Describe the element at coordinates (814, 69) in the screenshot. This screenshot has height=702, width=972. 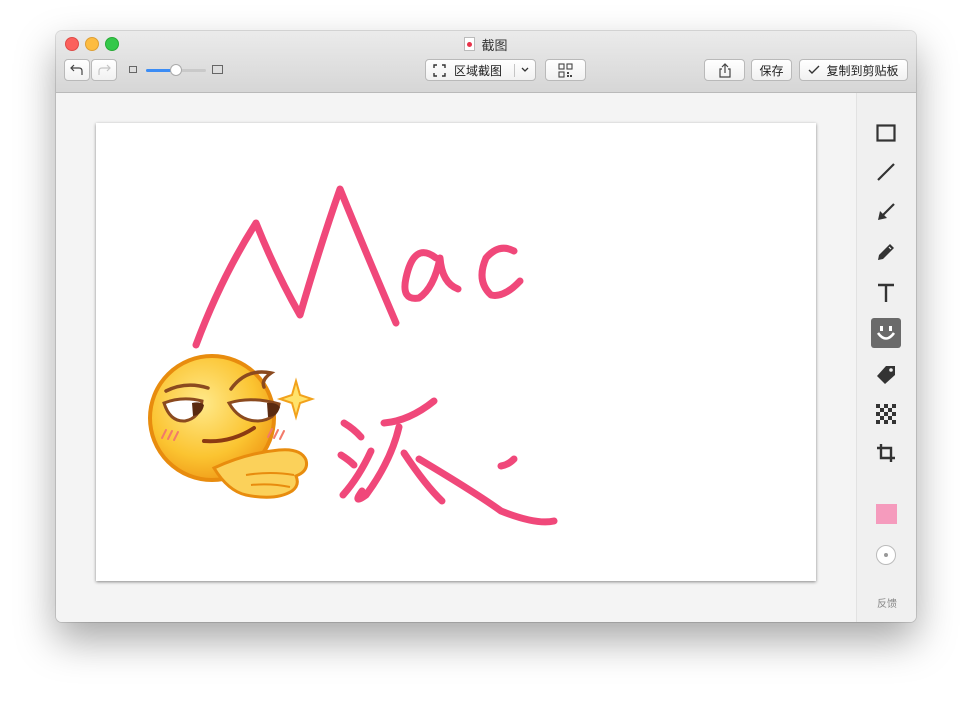
I see `checkmark-icon` at that location.